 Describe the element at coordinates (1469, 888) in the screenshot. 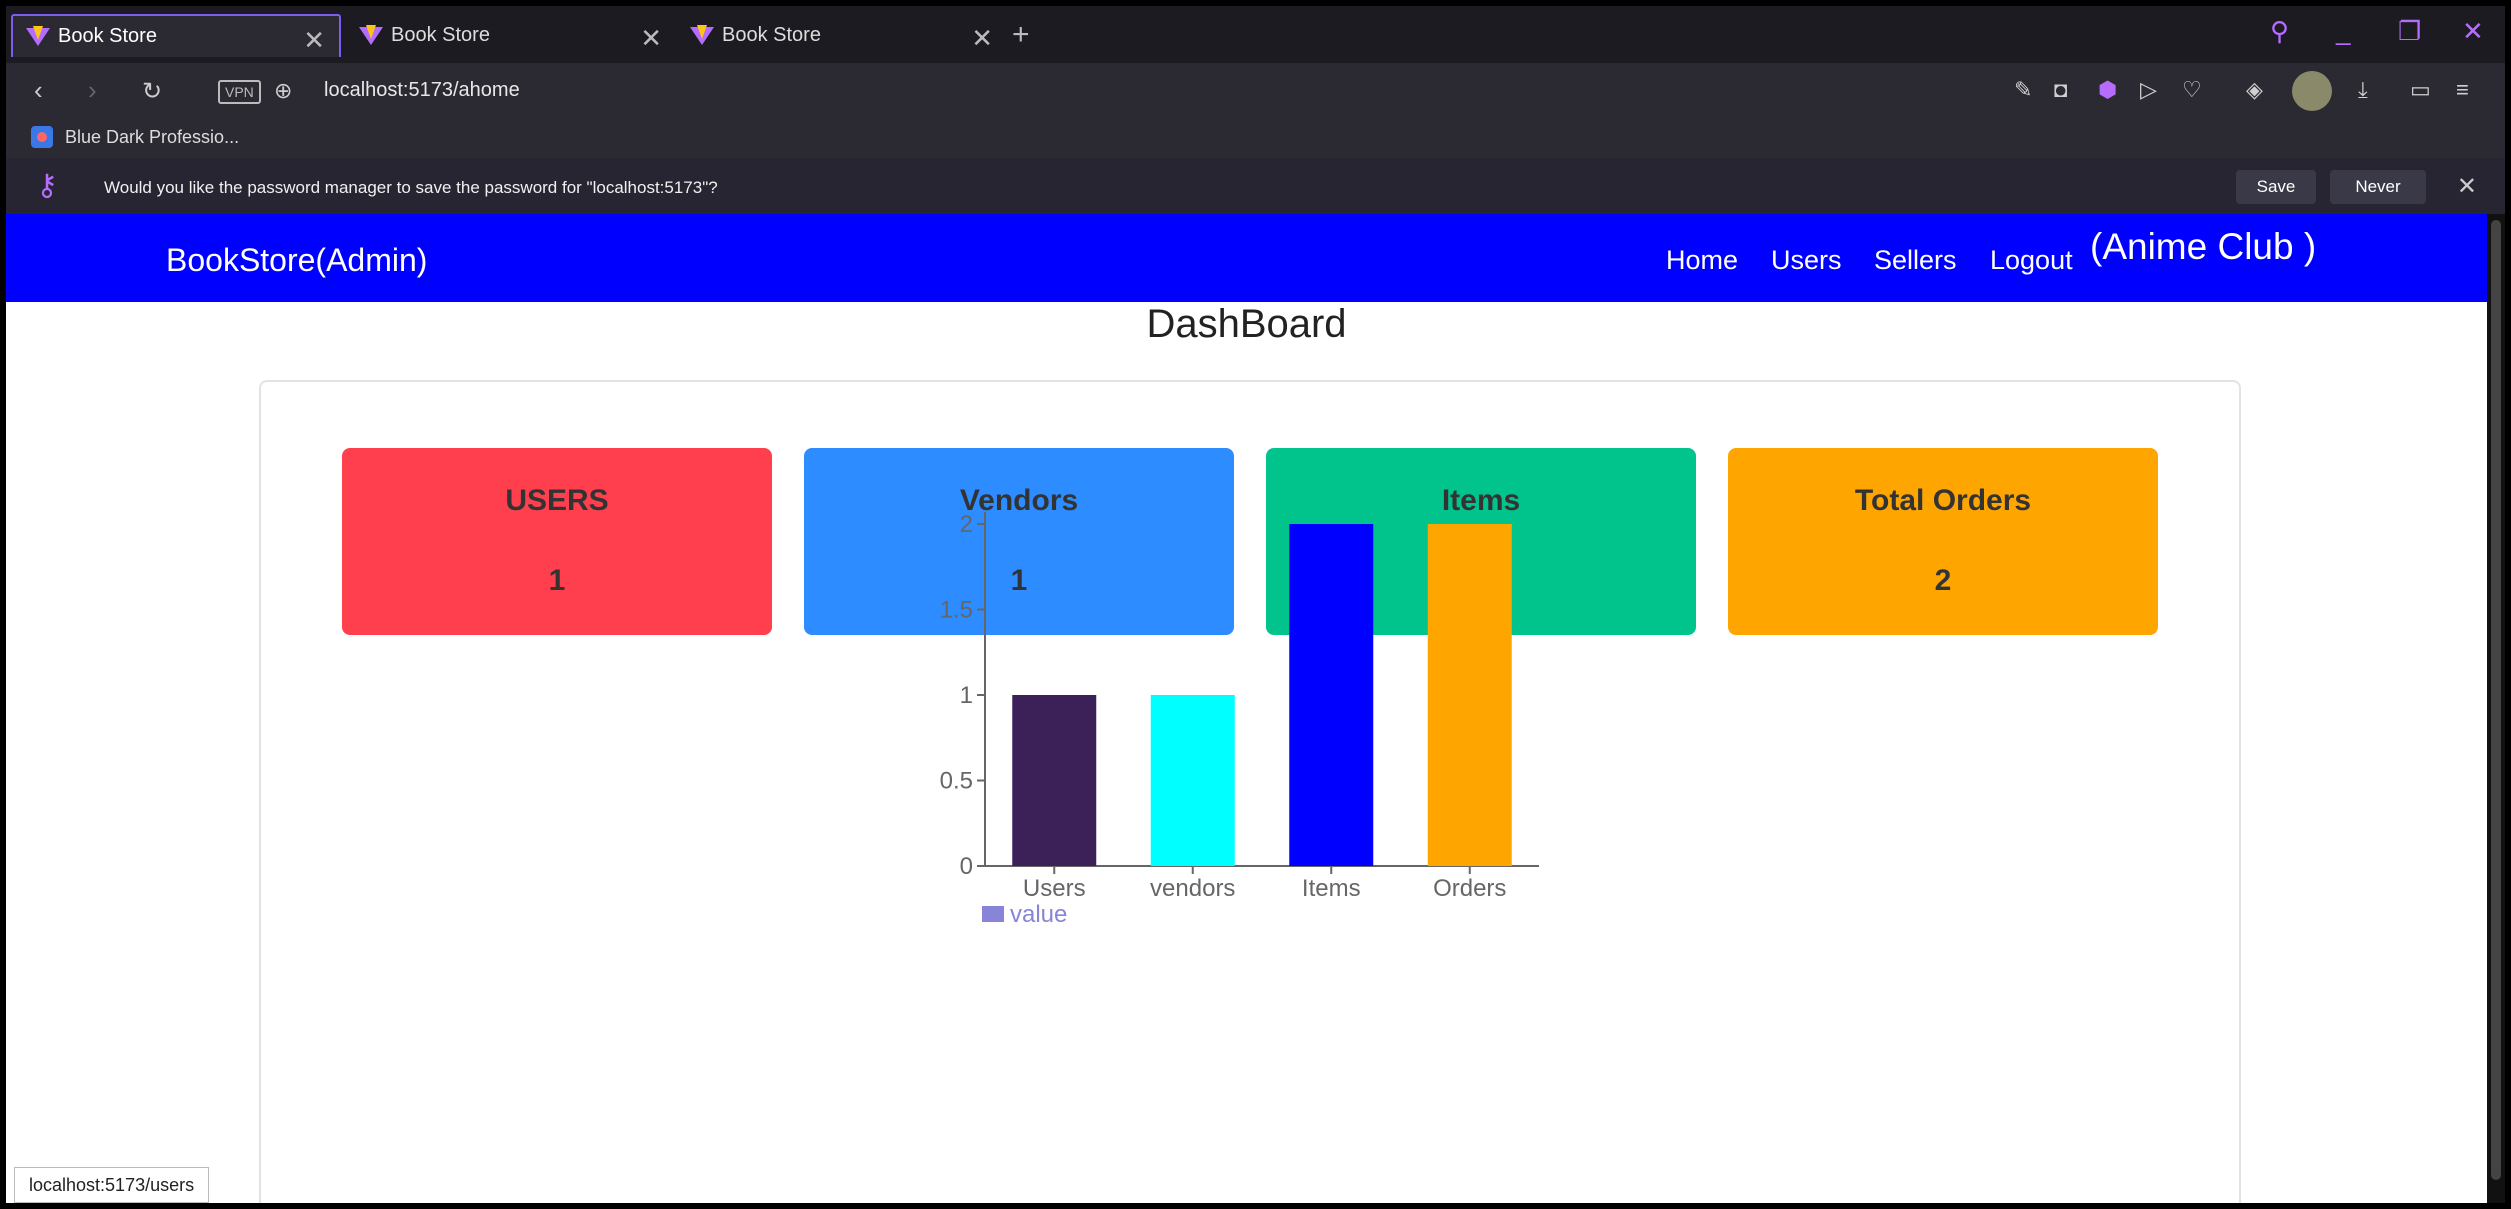

I see `x-tick-label: Orders` at that location.